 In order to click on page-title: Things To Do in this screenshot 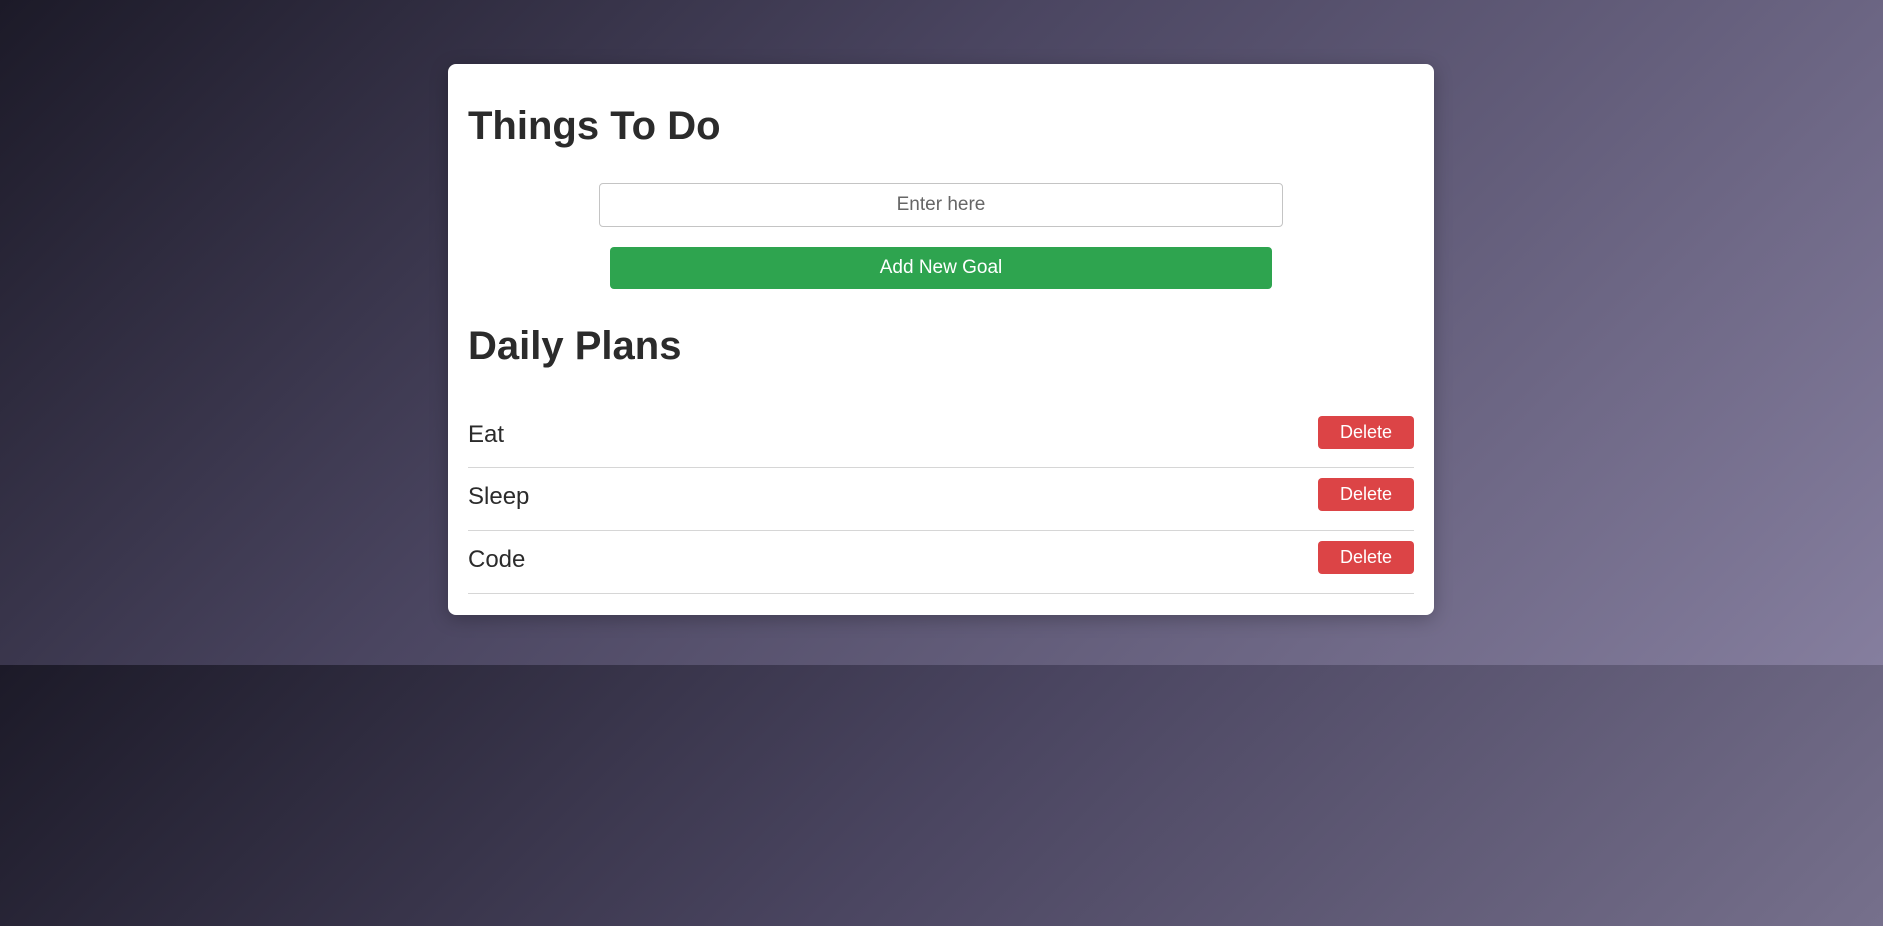, I will do `click(594, 126)`.